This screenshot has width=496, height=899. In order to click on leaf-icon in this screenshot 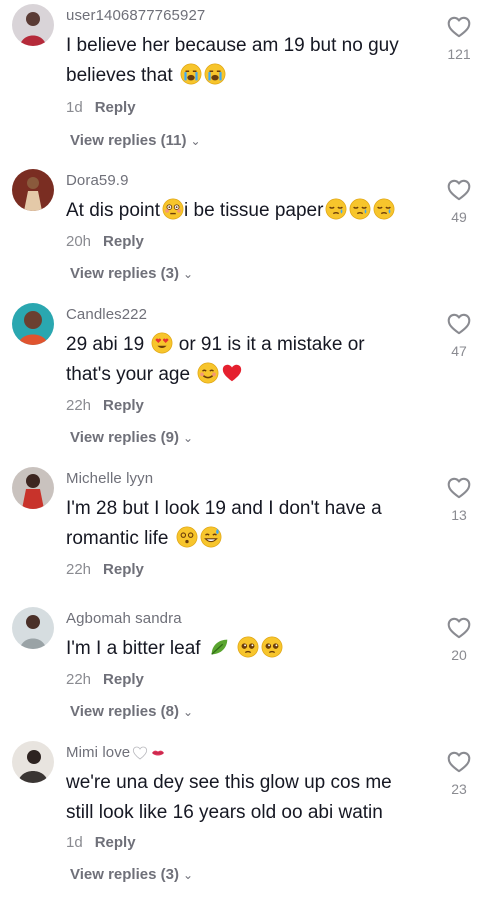, I will do `click(219, 647)`.